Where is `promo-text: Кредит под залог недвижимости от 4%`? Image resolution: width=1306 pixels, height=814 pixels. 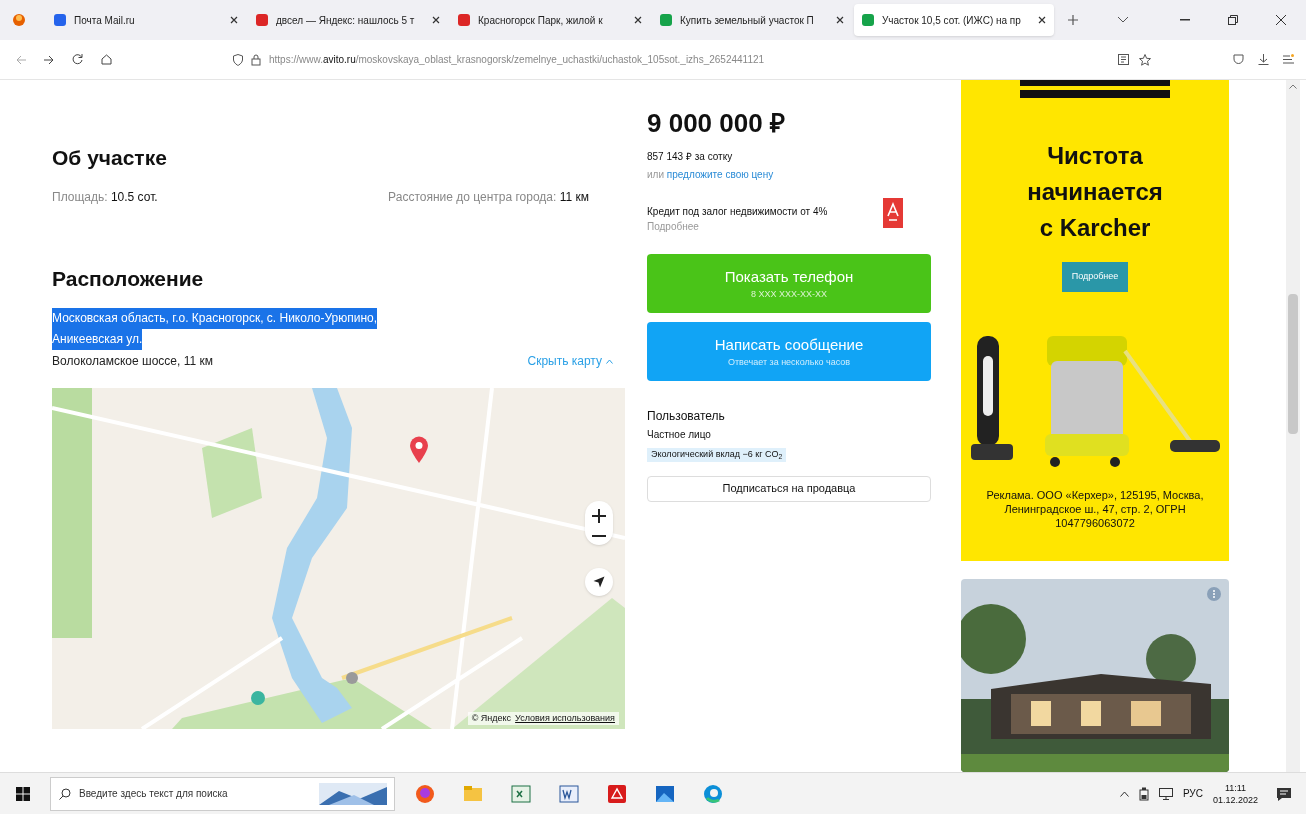 promo-text: Кредит под залог недвижимости от 4% is located at coordinates (737, 212).